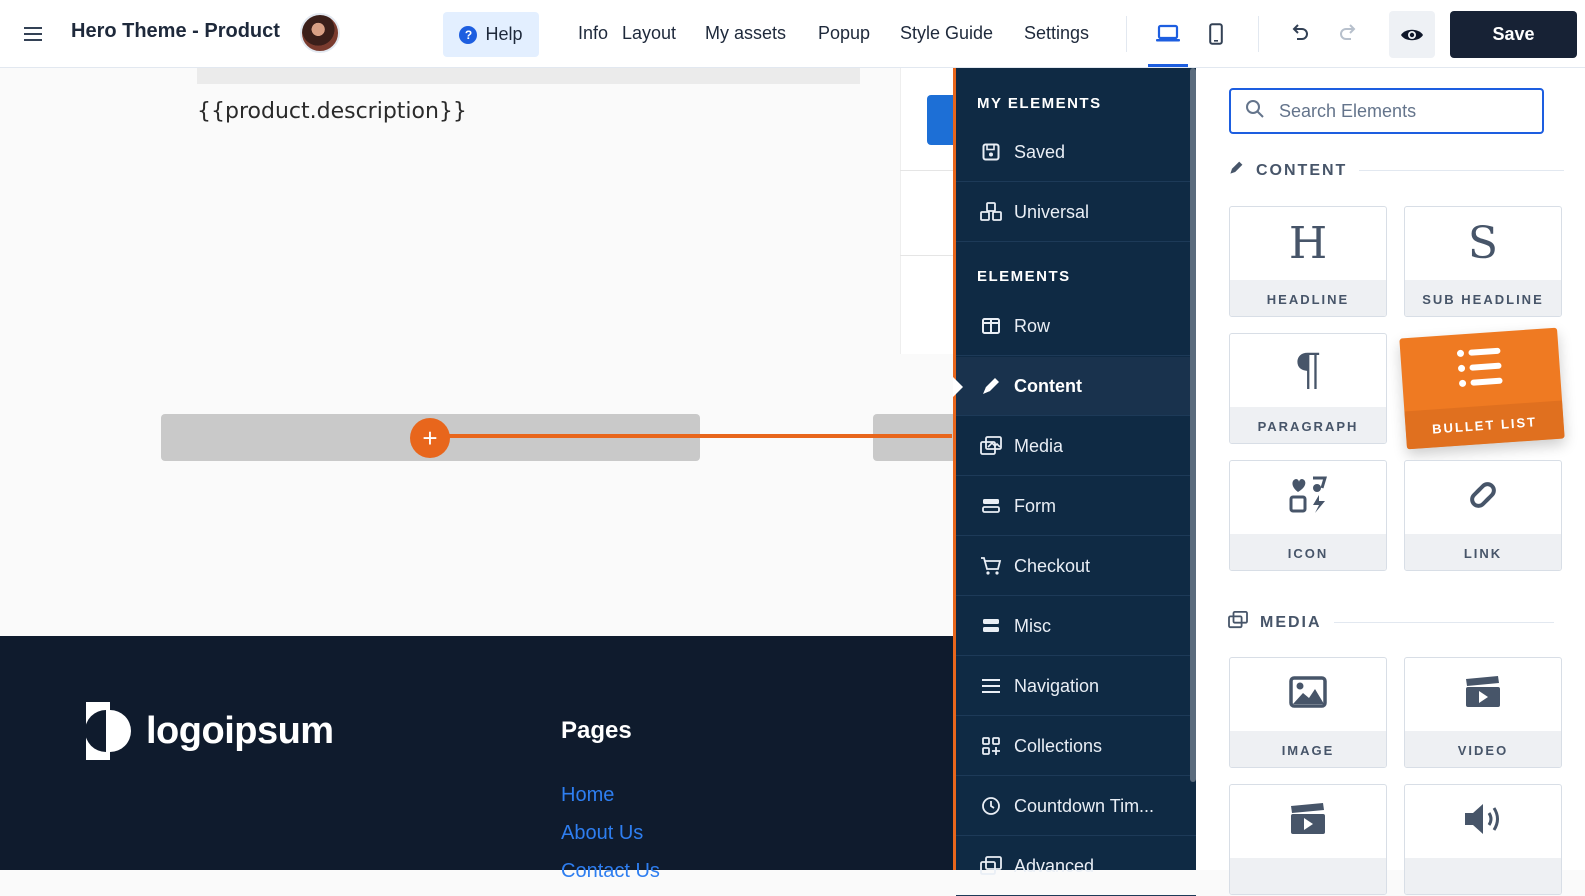 This screenshot has width=1585, height=896. I want to click on sidebar-item-content: Content, so click(1074, 386).